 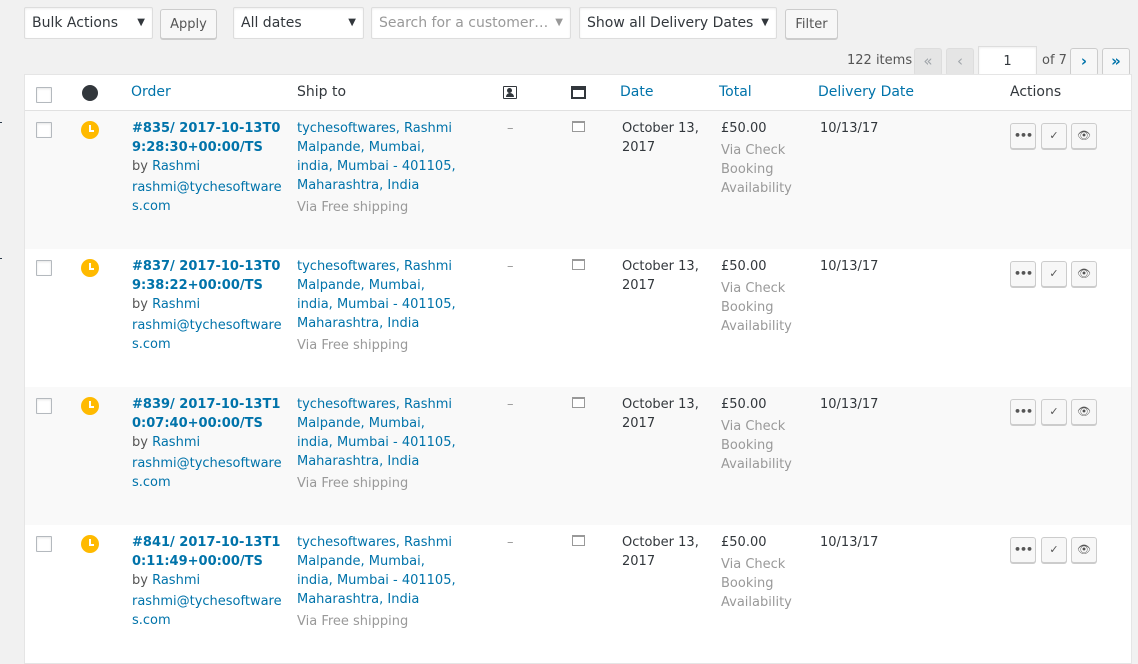 I want to click on column-order: Order, so click(x=151, y=93).